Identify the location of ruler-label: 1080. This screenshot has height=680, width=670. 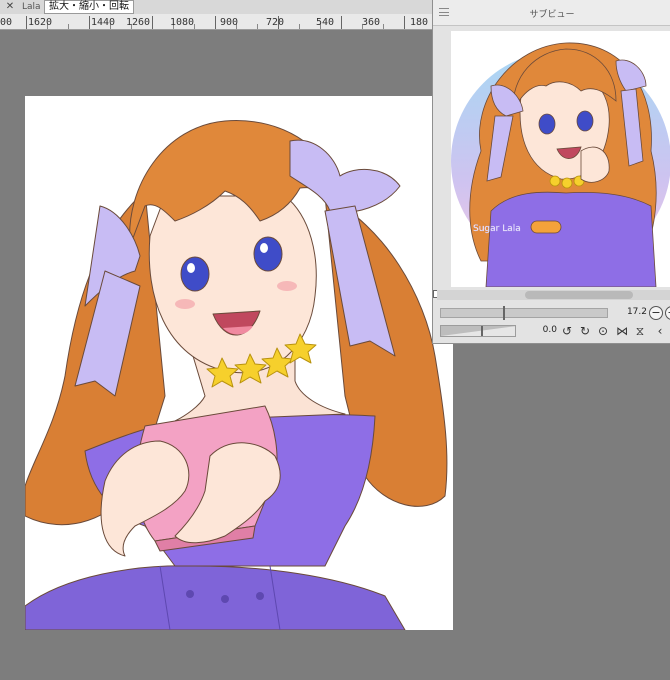
(182, 22).